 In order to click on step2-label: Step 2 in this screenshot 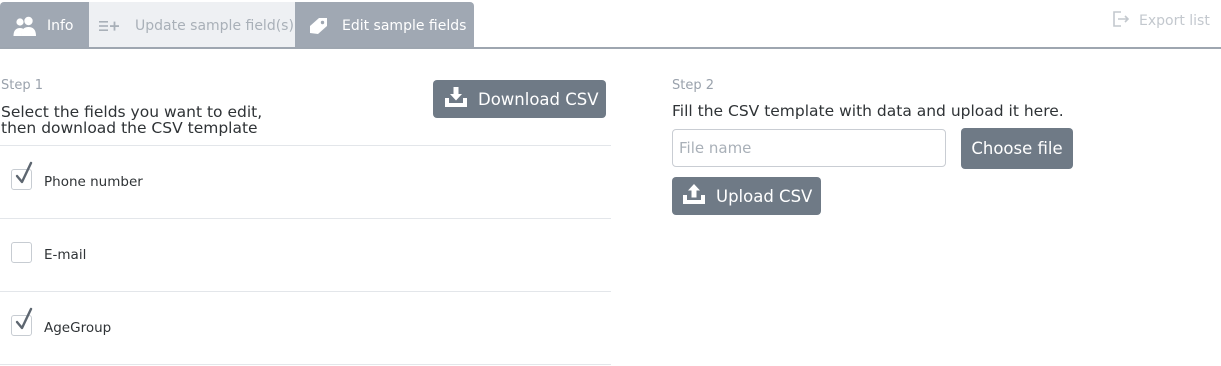, I will do `click(693, 85)`.